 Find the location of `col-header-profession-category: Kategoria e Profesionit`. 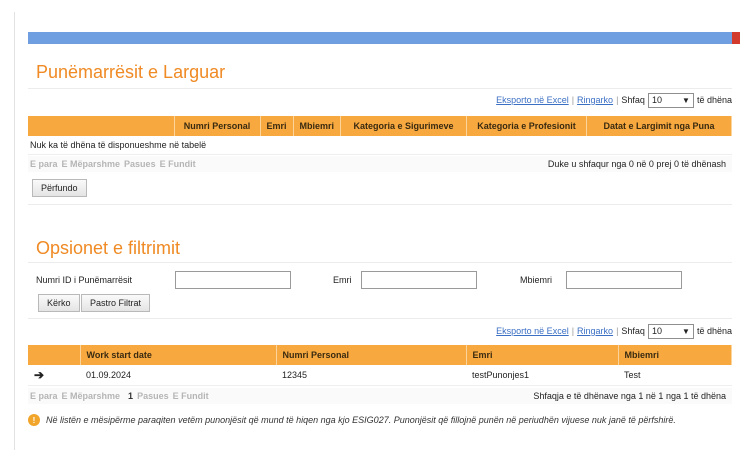

col-header-profession-category: Kategoria e Profesionit is located at coordinates (527, 126).